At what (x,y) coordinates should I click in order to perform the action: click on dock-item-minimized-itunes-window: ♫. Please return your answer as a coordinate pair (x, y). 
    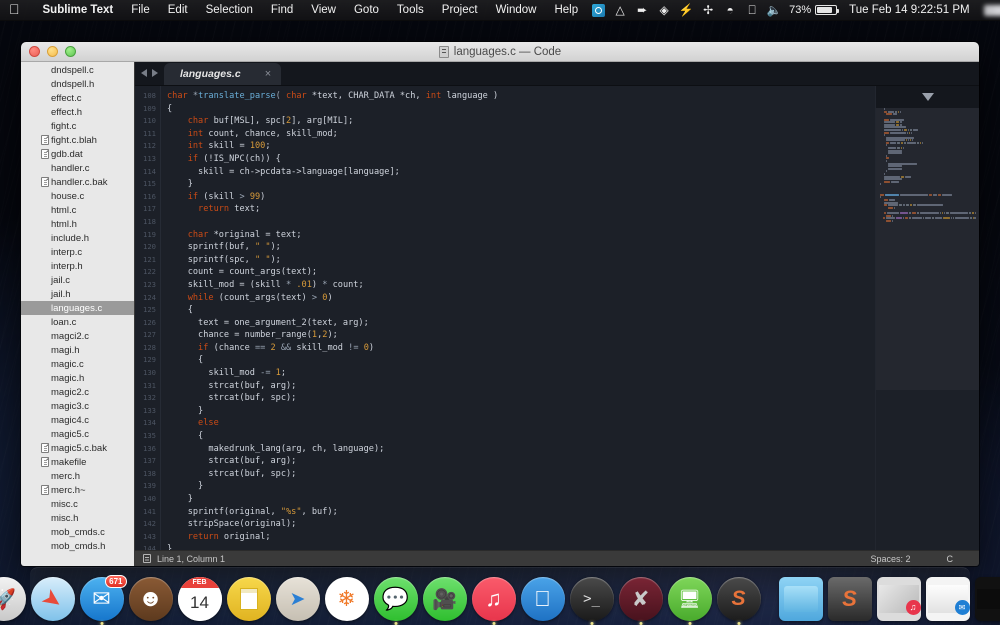
    Looking at the image, I should click on (898, 599).